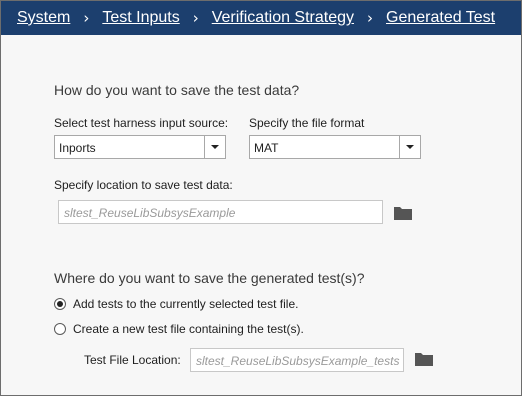 The width and height of the screenshot is (522, 396). Describe the element at coordinates (140, 147) in the screenshot. I see `harness-source-dropdown: Inports` at that location.